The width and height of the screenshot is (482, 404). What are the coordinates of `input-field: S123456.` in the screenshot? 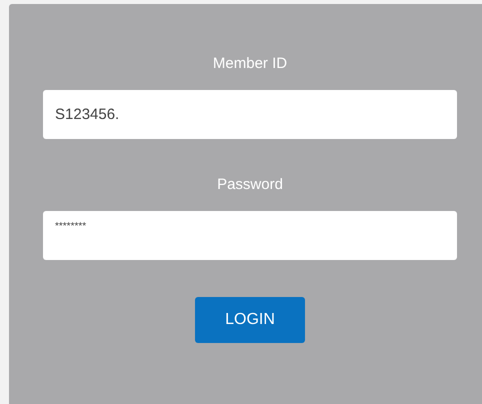 It's located at (250, 114).